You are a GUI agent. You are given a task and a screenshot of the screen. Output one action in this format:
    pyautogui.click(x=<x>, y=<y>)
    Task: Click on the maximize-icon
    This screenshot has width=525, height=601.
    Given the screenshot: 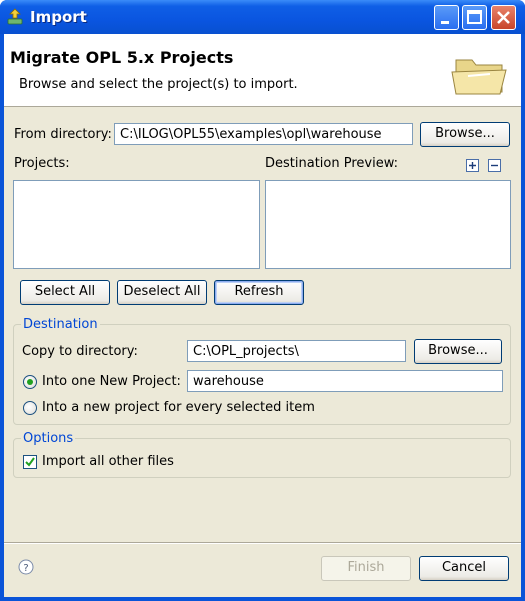 What is the action you would take?
    pyautogui.click(x=474, y=17)
    